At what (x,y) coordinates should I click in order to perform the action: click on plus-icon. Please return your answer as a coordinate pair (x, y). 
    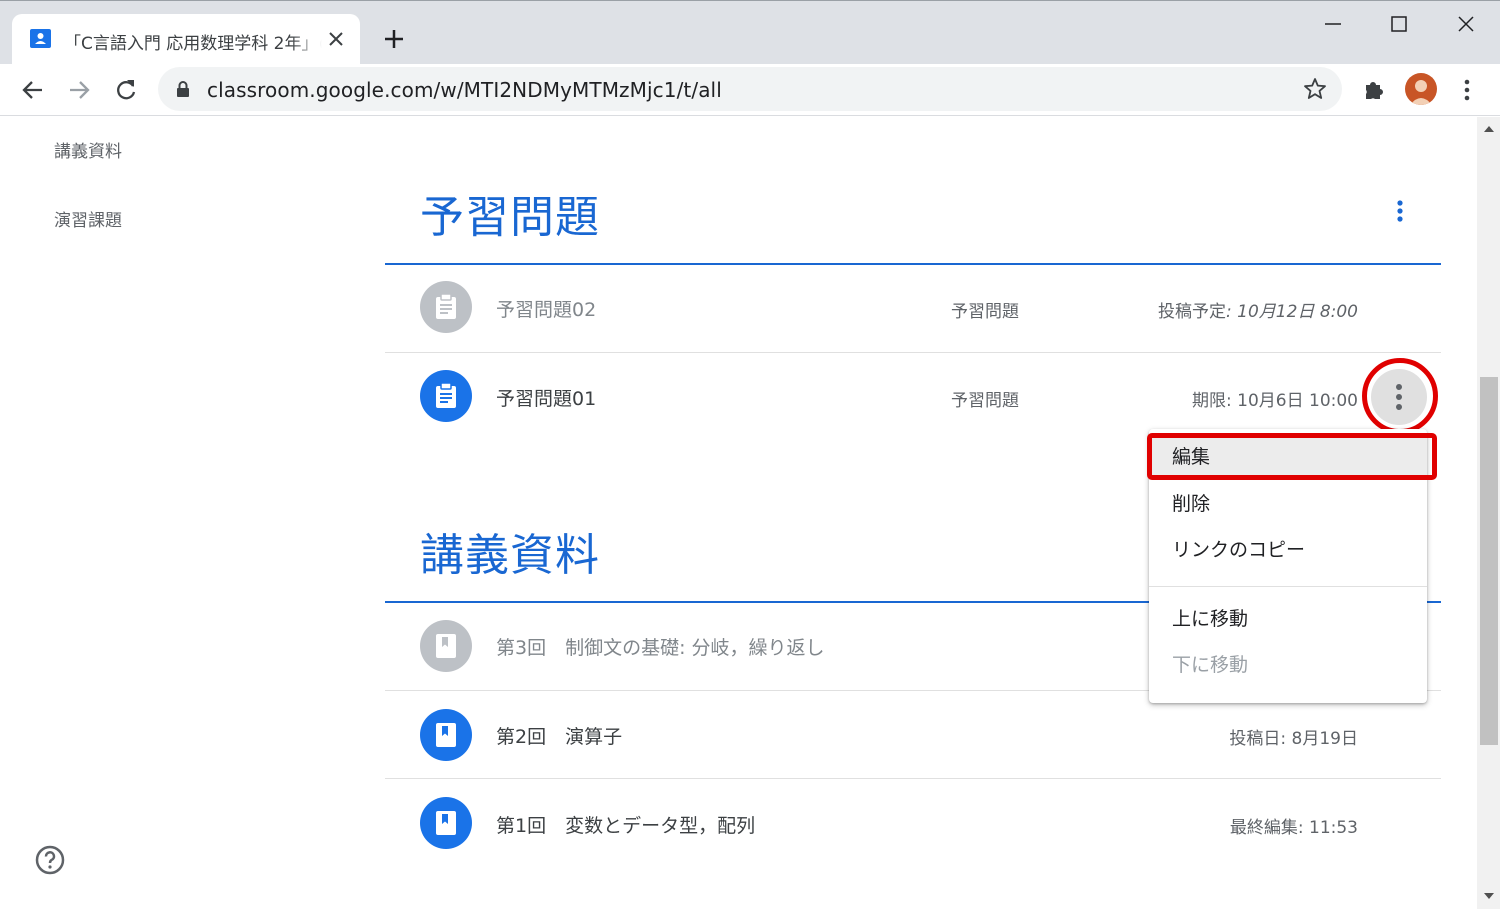
    Looking at the image, I should click on (394, 39).